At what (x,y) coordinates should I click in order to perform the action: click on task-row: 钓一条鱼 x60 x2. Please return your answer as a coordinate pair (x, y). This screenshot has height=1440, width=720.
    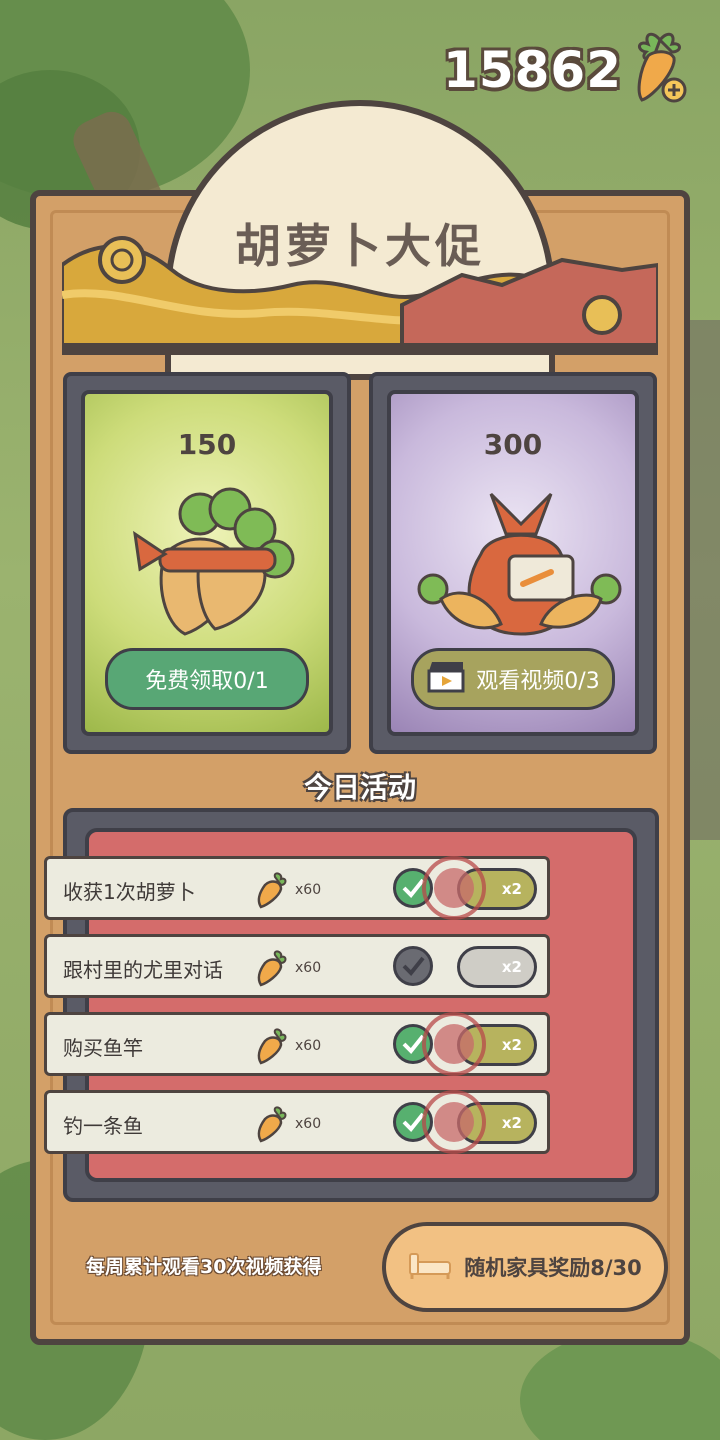
    Looking at the image, I should click on (297, 1122).